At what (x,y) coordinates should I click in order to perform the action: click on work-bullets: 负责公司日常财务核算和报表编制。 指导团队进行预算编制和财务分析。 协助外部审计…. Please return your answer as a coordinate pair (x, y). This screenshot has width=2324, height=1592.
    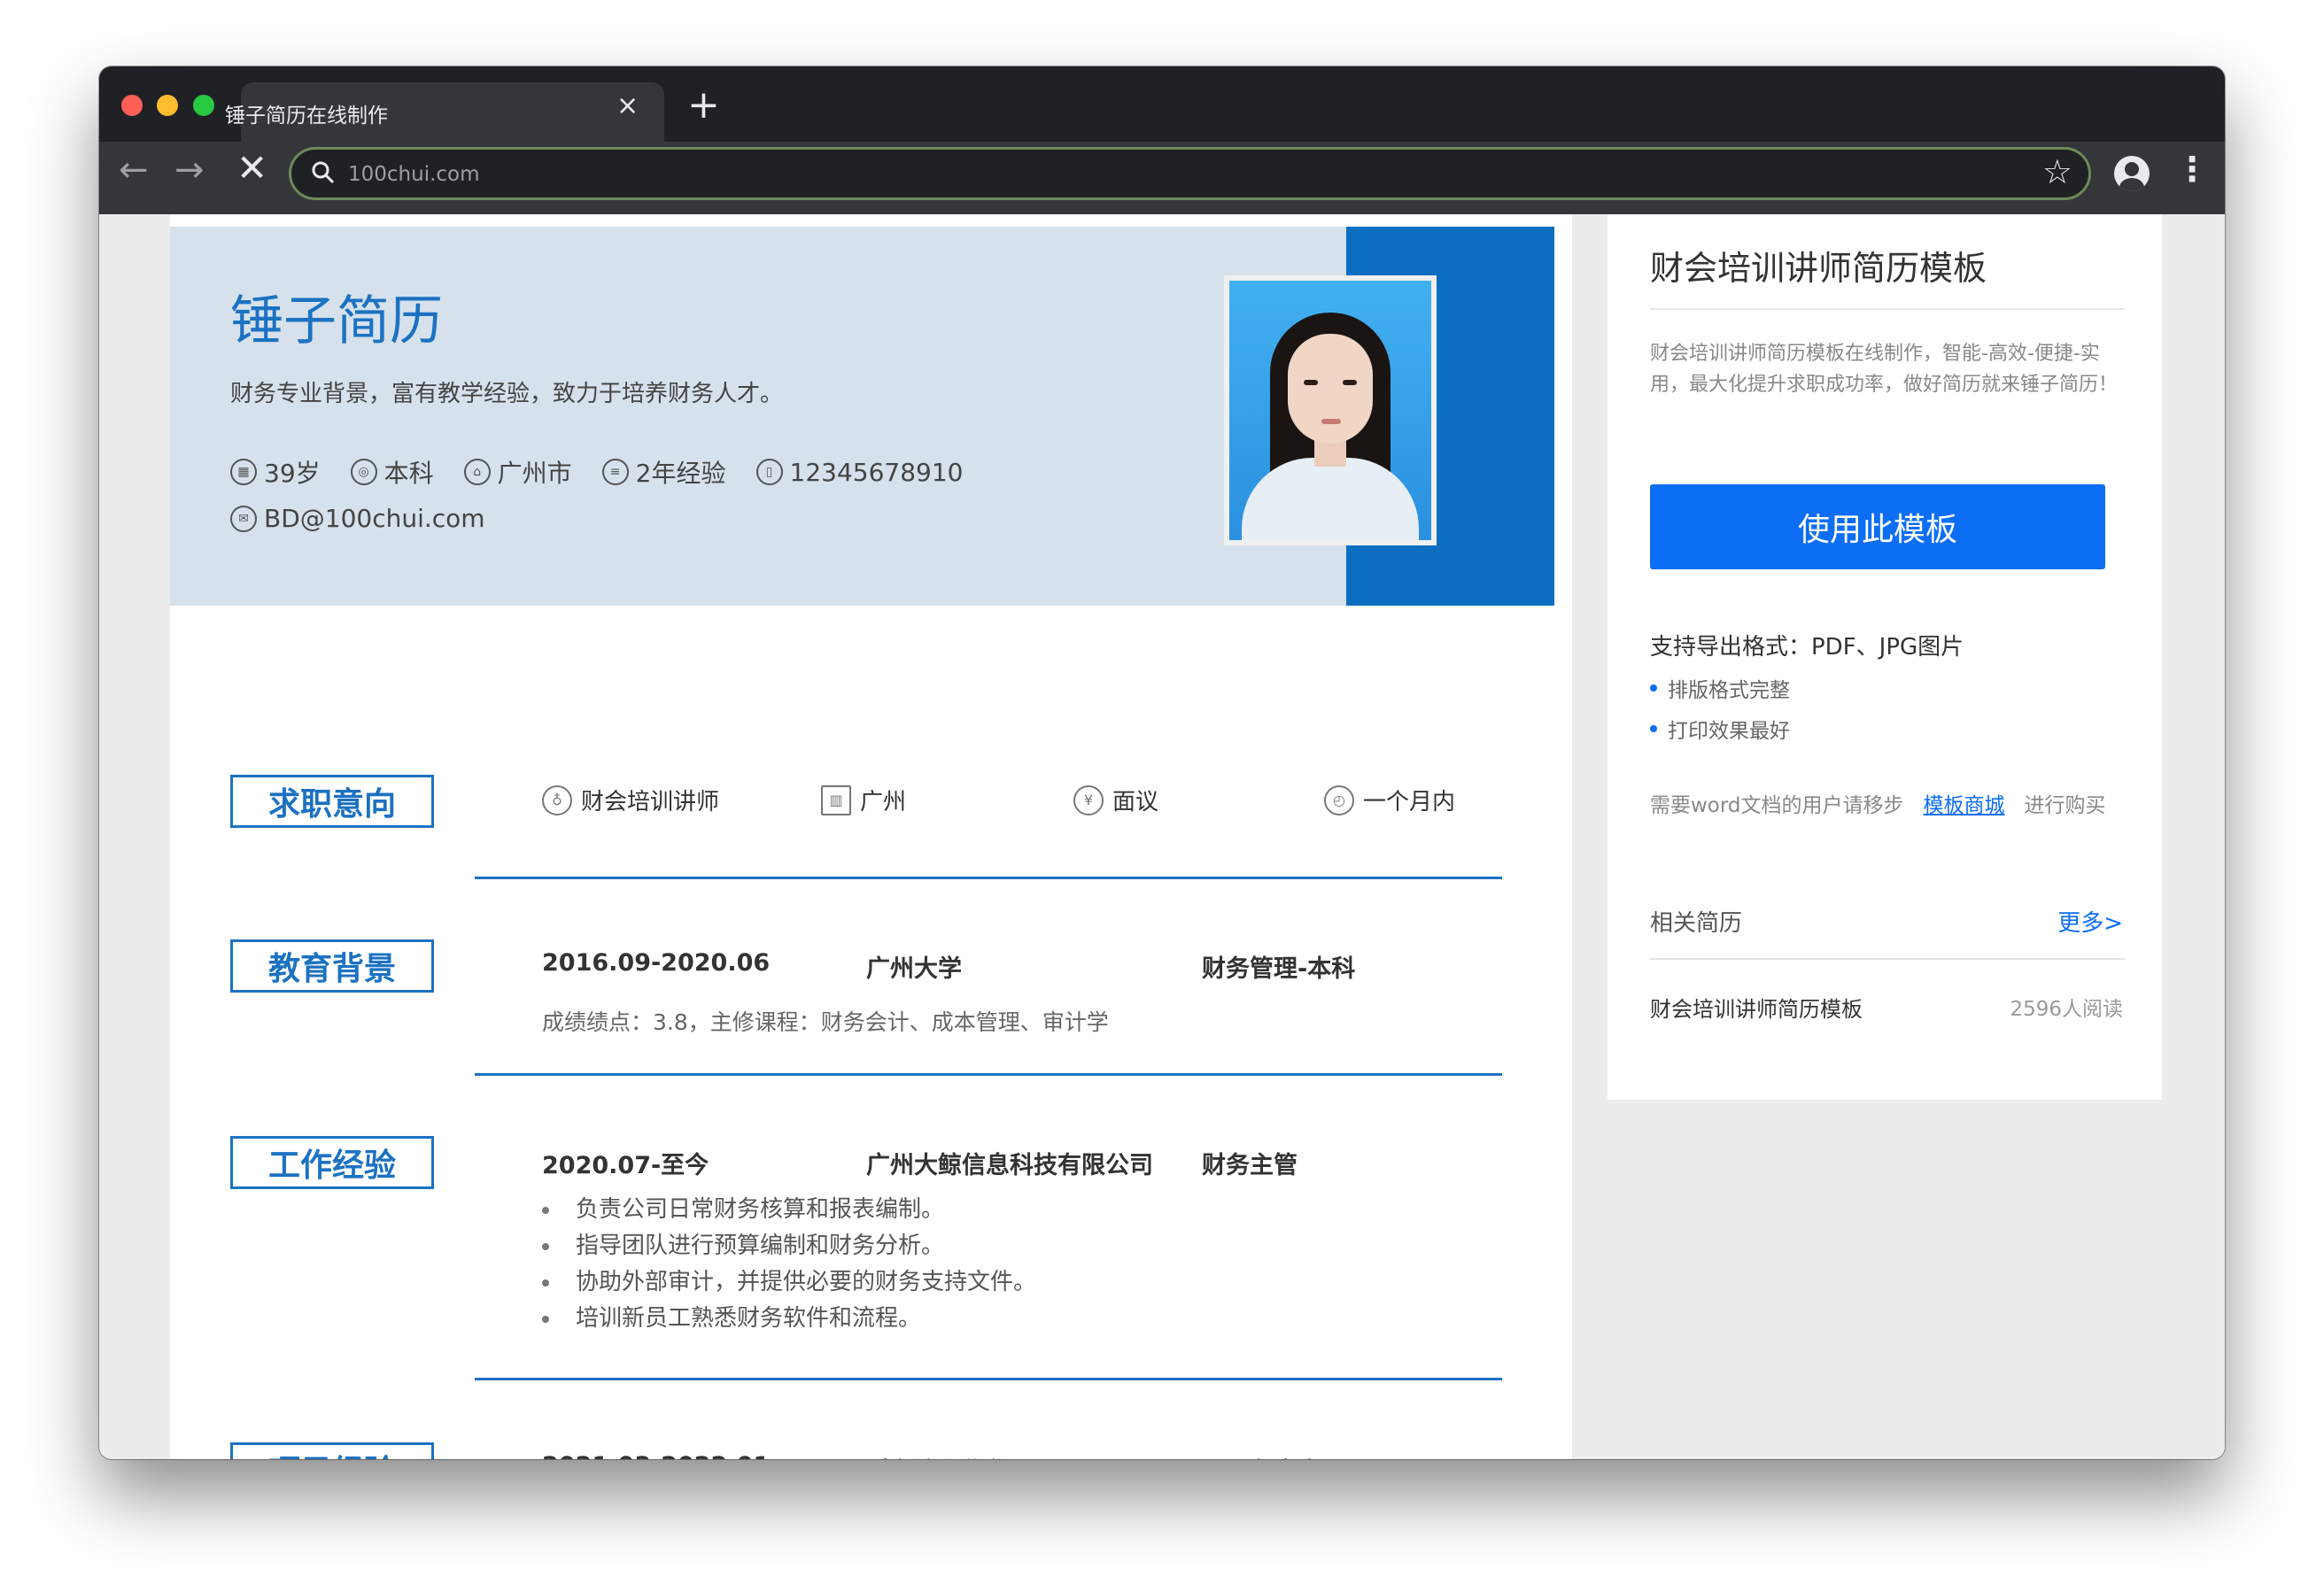
    Looking at the image, I should click on (789, 1264).